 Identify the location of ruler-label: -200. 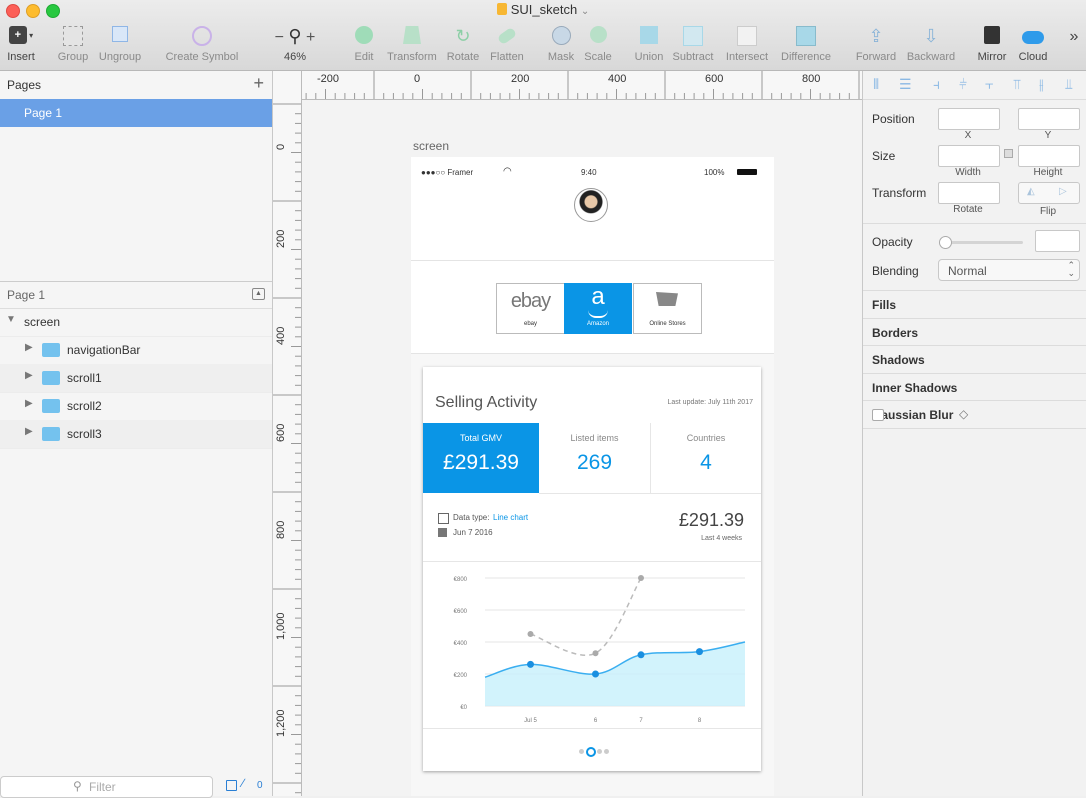
(328, 79).